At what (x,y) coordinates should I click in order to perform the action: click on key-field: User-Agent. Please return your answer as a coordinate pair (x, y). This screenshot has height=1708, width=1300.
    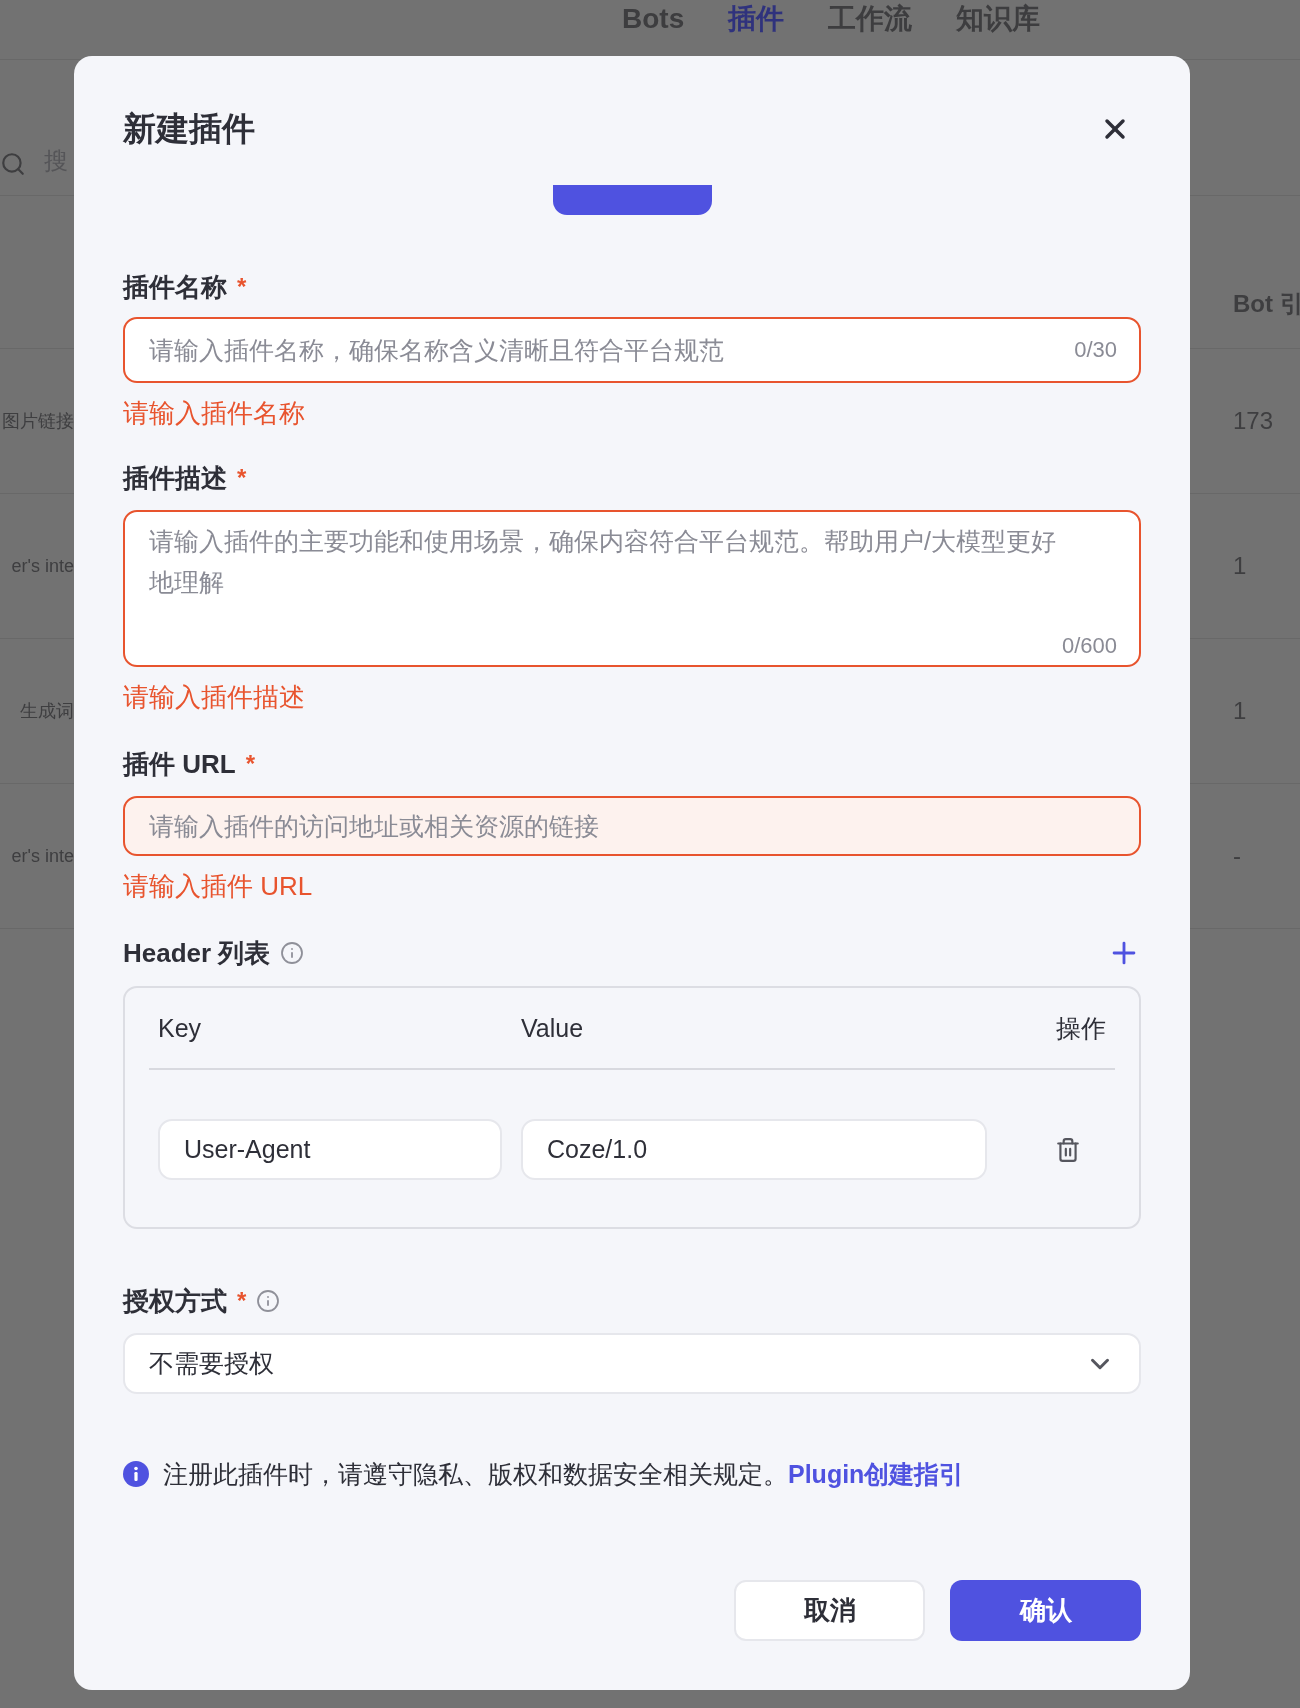
    Looking at the image, I should click on (330, 1149).